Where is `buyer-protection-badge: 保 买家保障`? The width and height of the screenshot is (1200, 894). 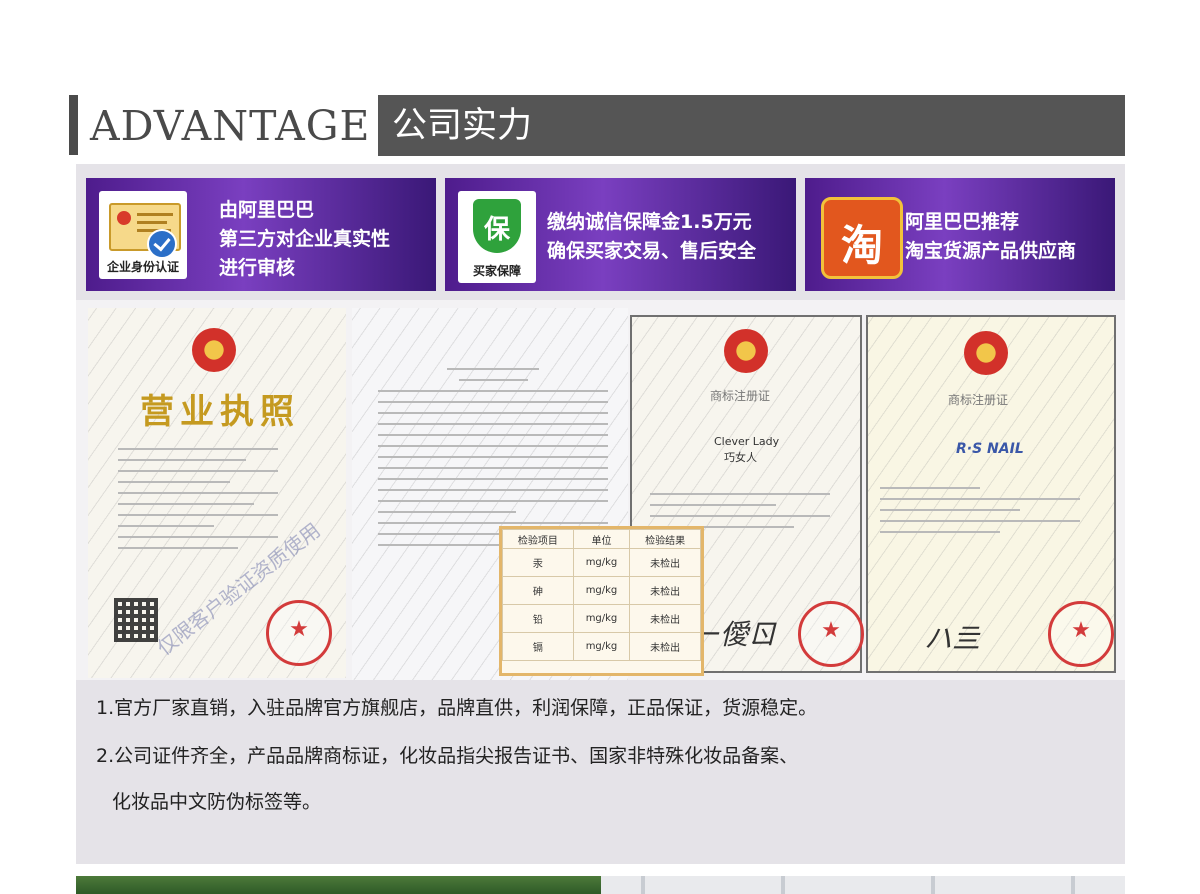
buyer-protection-badge: 保 买家保障 is located at coordinates (497, 237).